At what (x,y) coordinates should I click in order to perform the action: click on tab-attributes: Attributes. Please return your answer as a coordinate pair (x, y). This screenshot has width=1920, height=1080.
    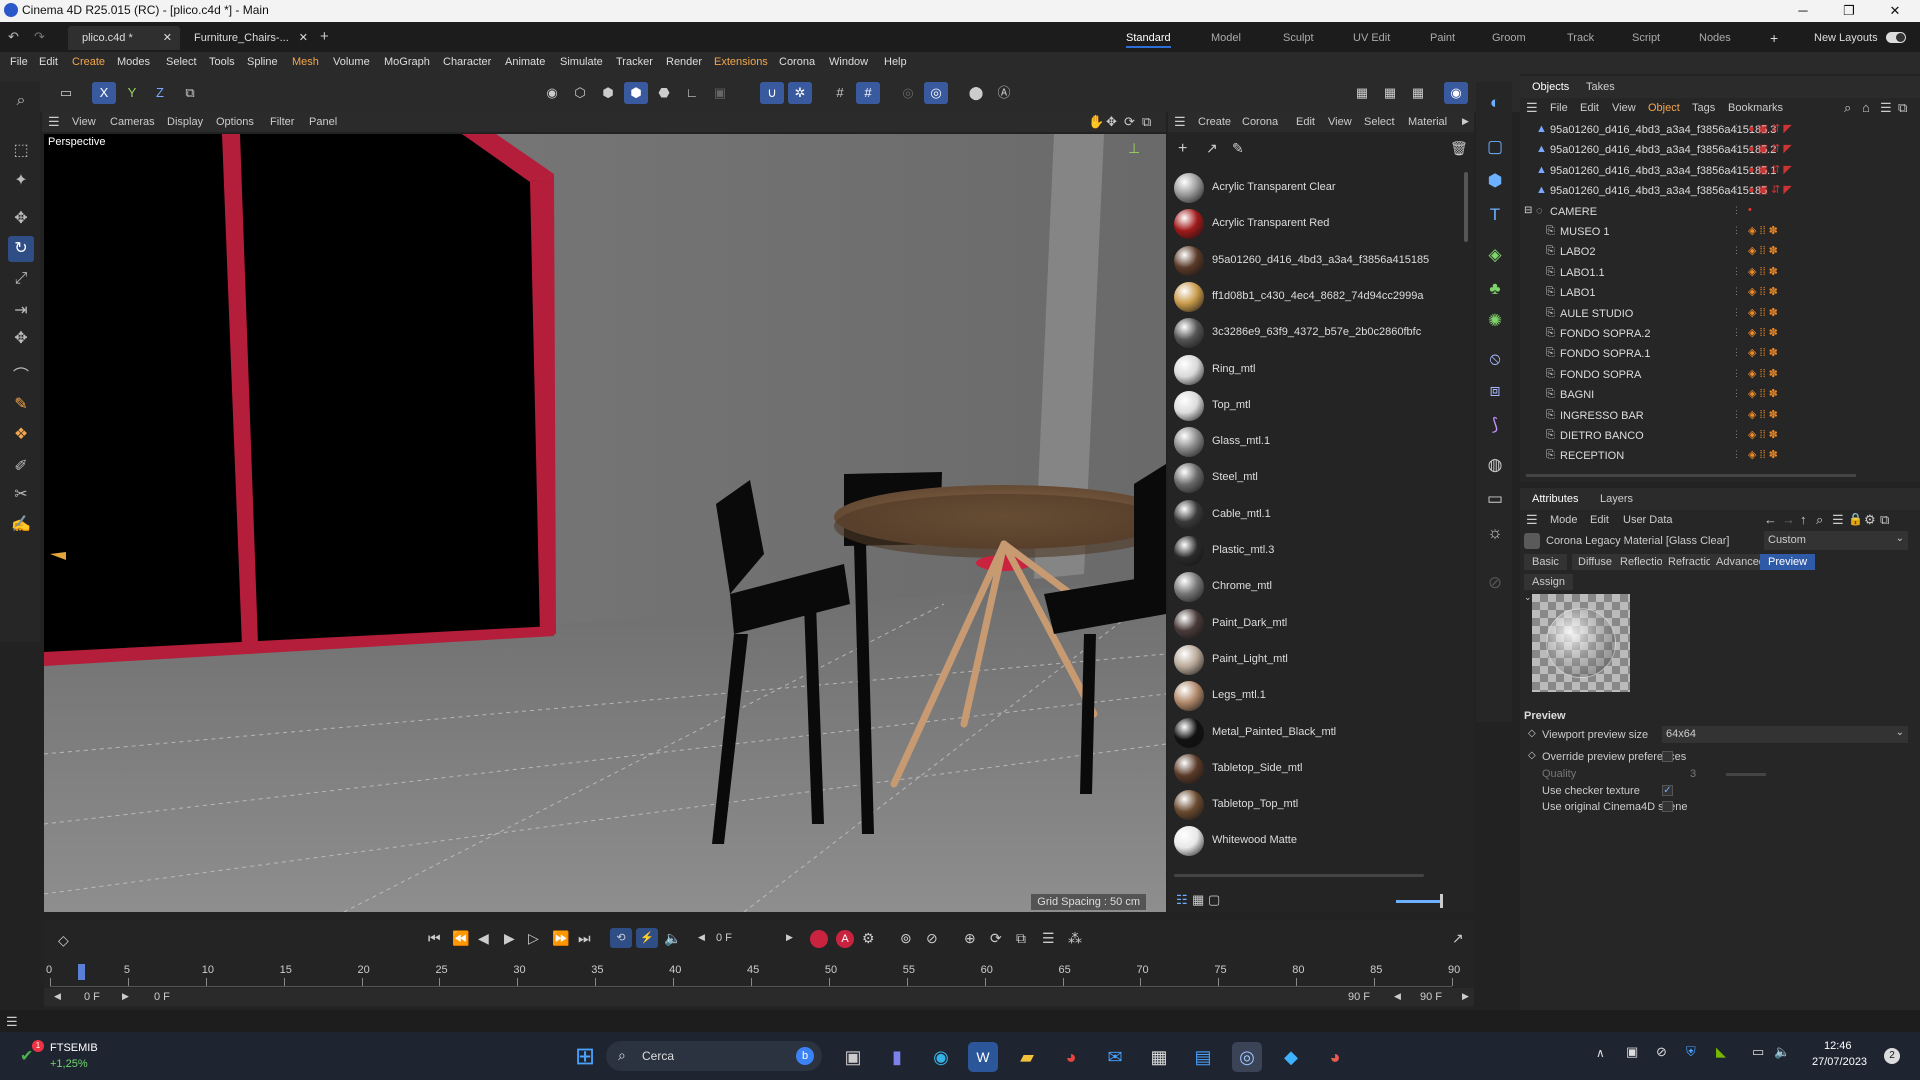
    Looking at the image, I should click on (1555, 499).